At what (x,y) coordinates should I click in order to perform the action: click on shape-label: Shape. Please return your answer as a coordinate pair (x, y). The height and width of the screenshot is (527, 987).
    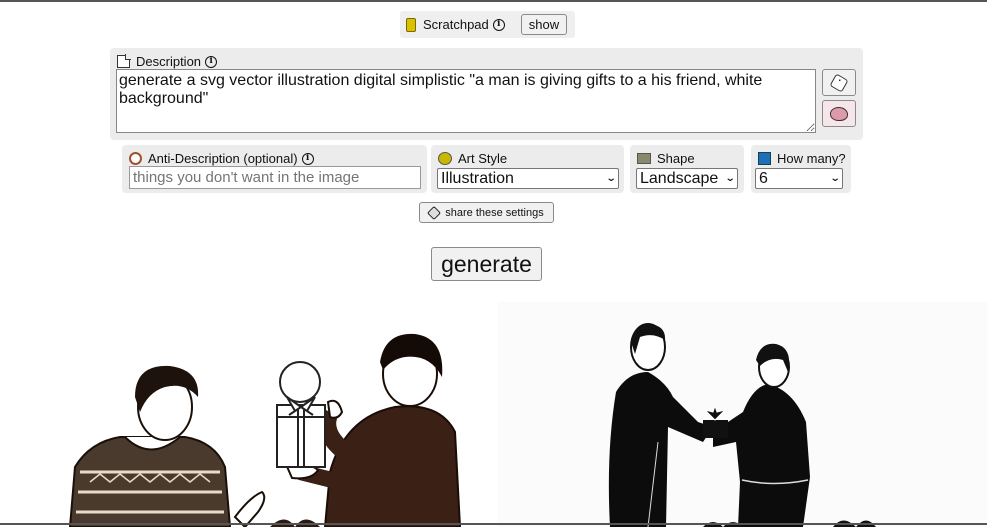
    Looking at the image, I should click on (676, 158).